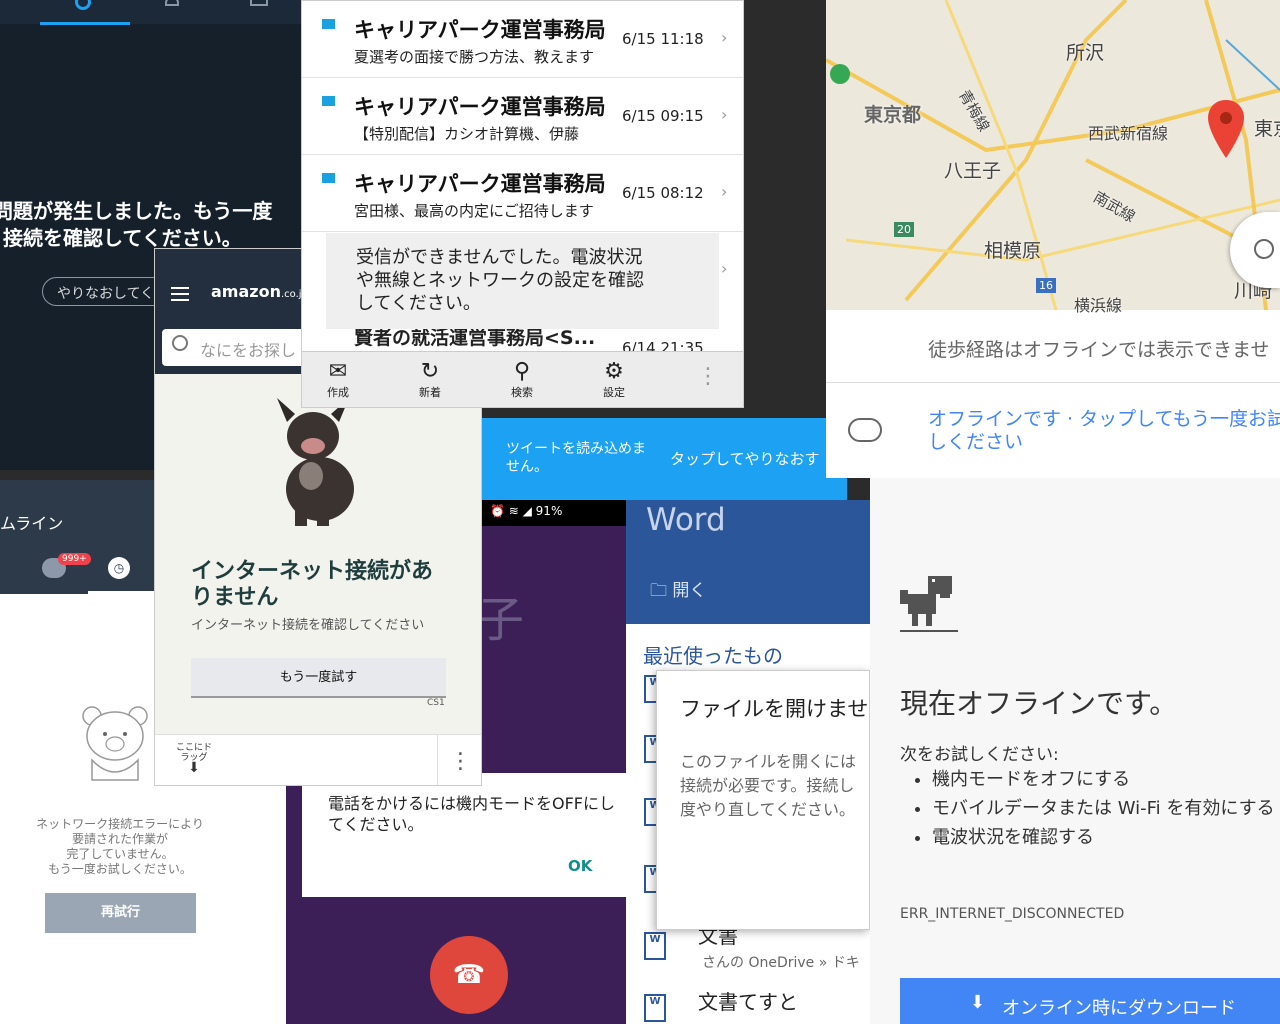  What do you see at coordinates (83, 5) in the screenshot?
I see `search-icon` at bounding box center [83, 5].